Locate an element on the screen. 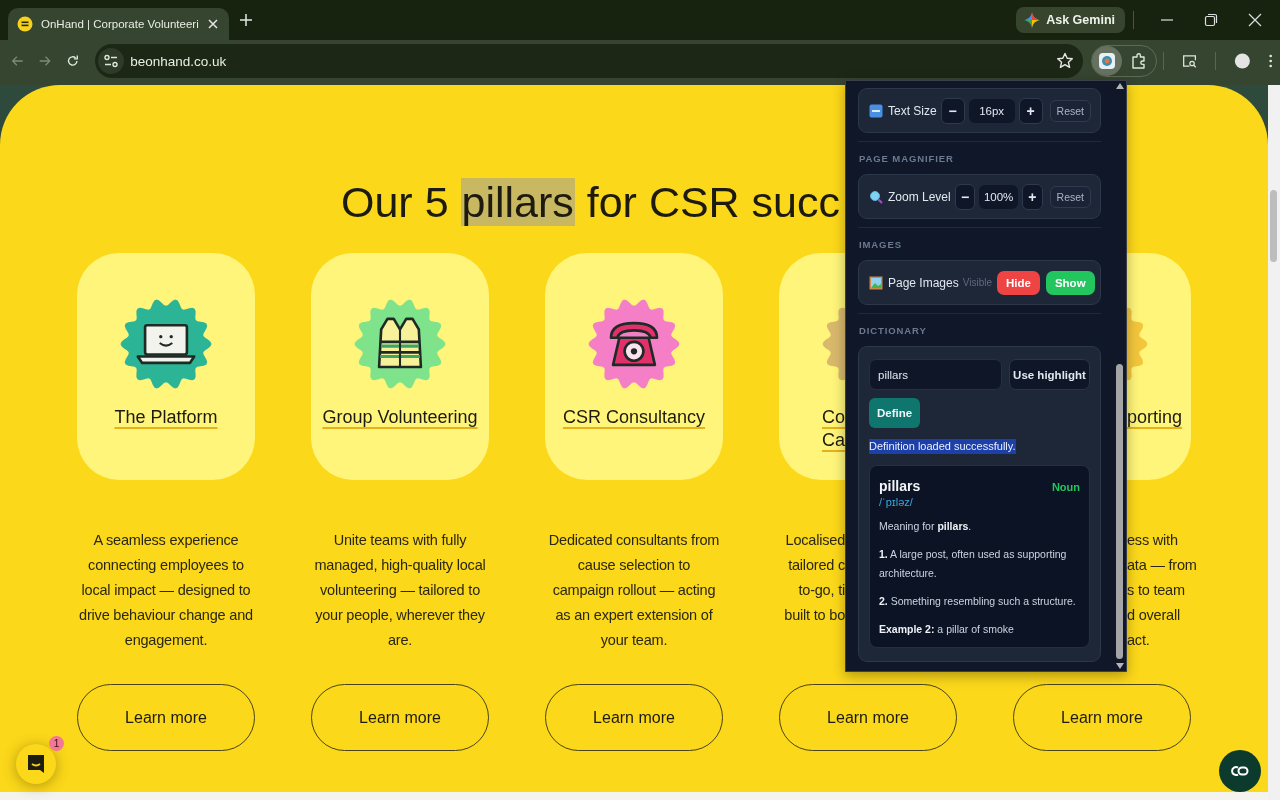  tab-title: OnHand | Corporate Volunteeri is located at coordinates (120, 24).